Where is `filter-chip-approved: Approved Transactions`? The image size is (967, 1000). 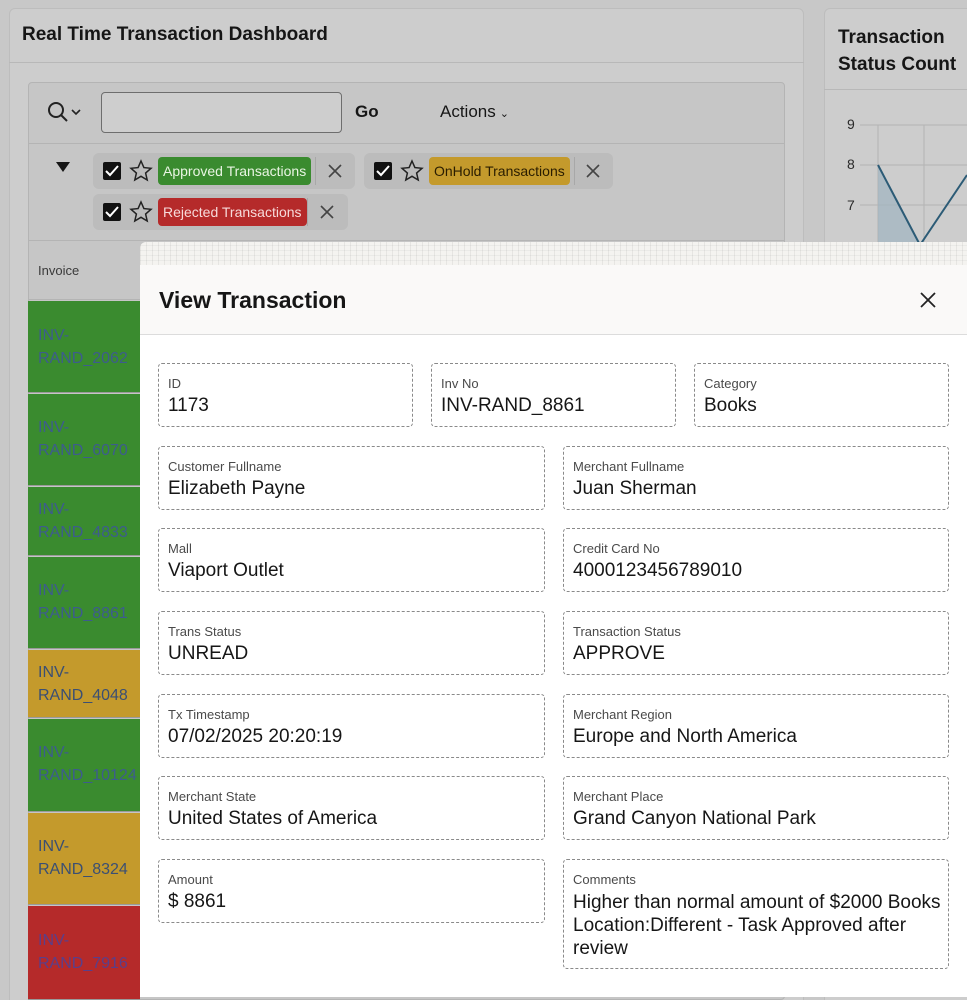 filter-chip-approved: Approved Transactions is located at coordinates (224, 171).